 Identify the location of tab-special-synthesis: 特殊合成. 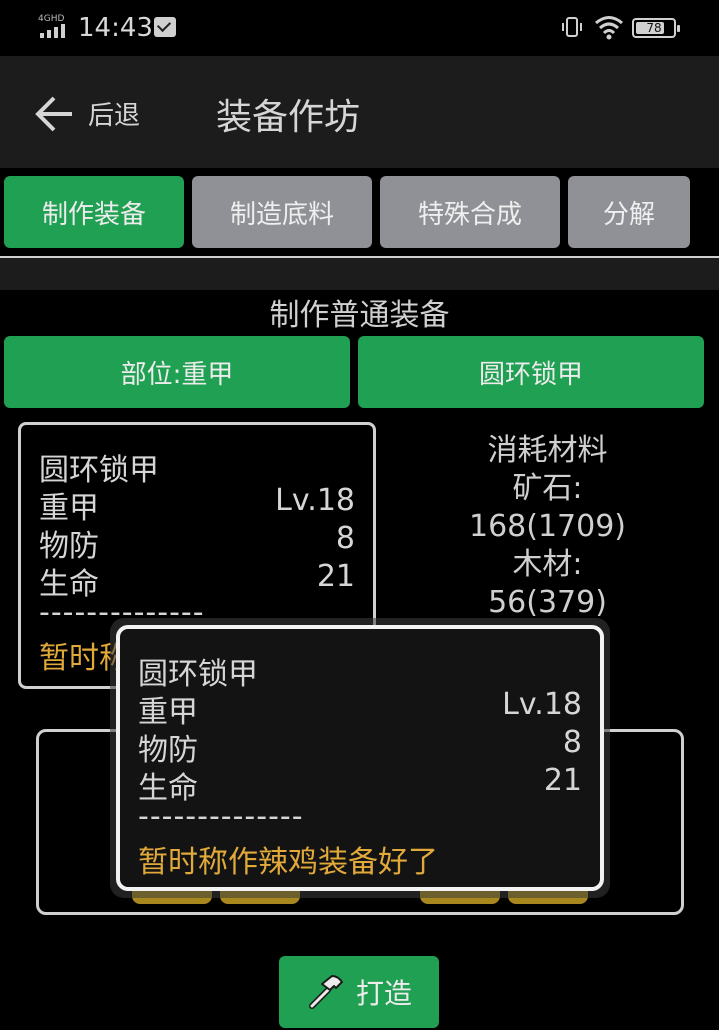
(470, 212).